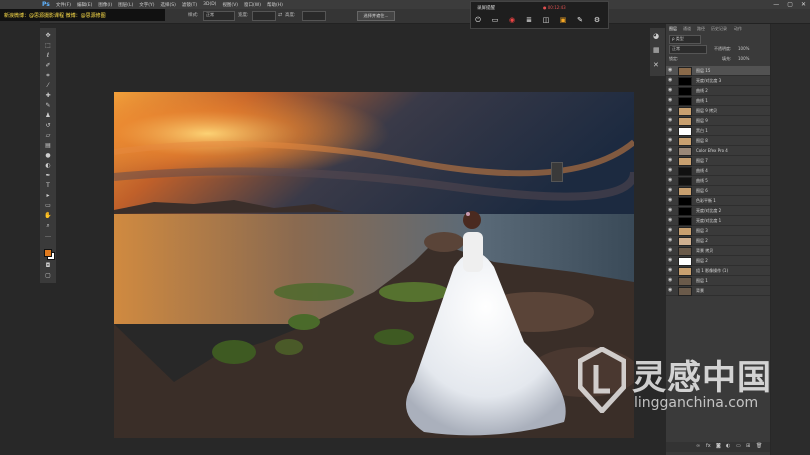 The image size is (810, 455). I want to click on power-icon: ⏻, so click(478, 20).